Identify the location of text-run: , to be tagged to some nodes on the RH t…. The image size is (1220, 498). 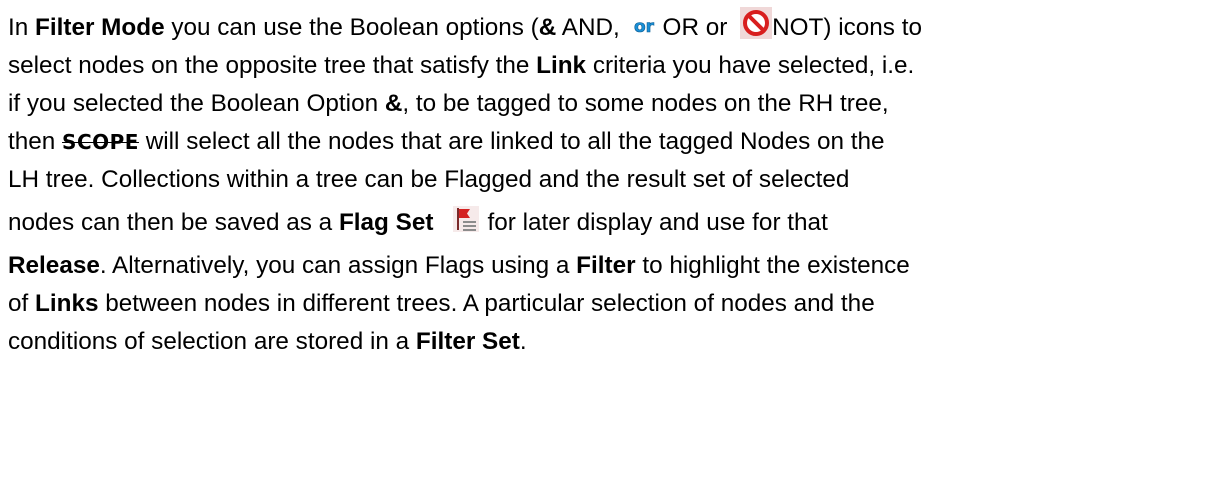
(645, 103).